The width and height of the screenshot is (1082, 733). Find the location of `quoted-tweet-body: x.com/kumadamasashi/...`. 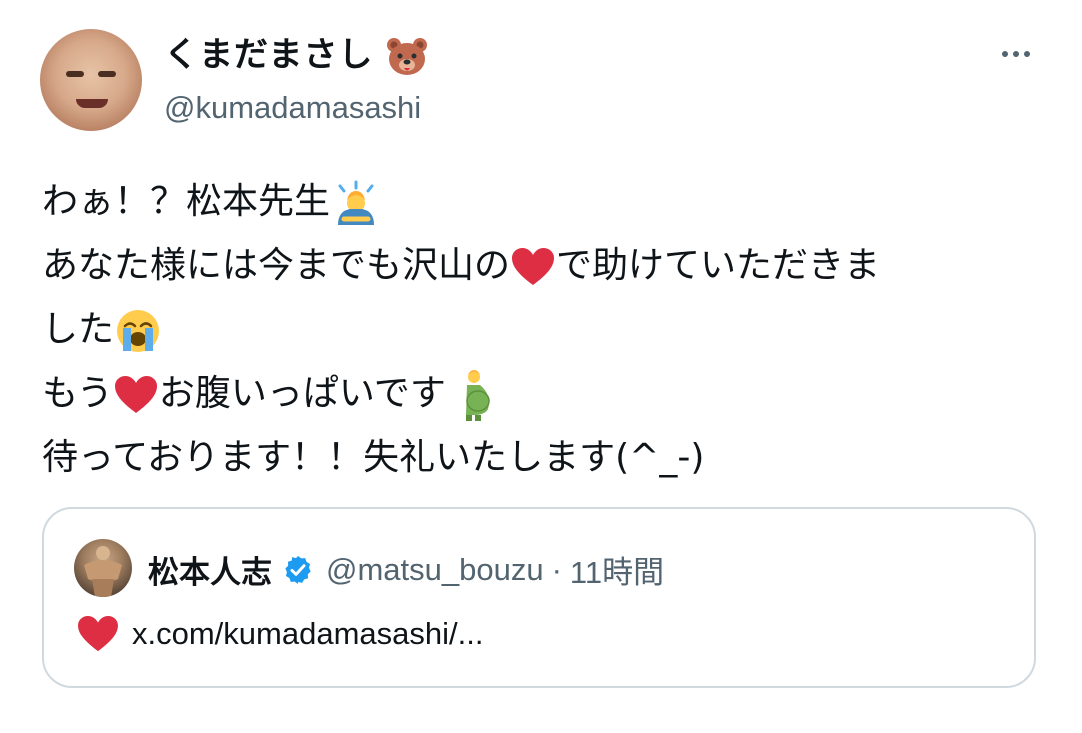

quoted-tweet-body: x.com/kumadamasashi/... is located at coordinates (279, 634).